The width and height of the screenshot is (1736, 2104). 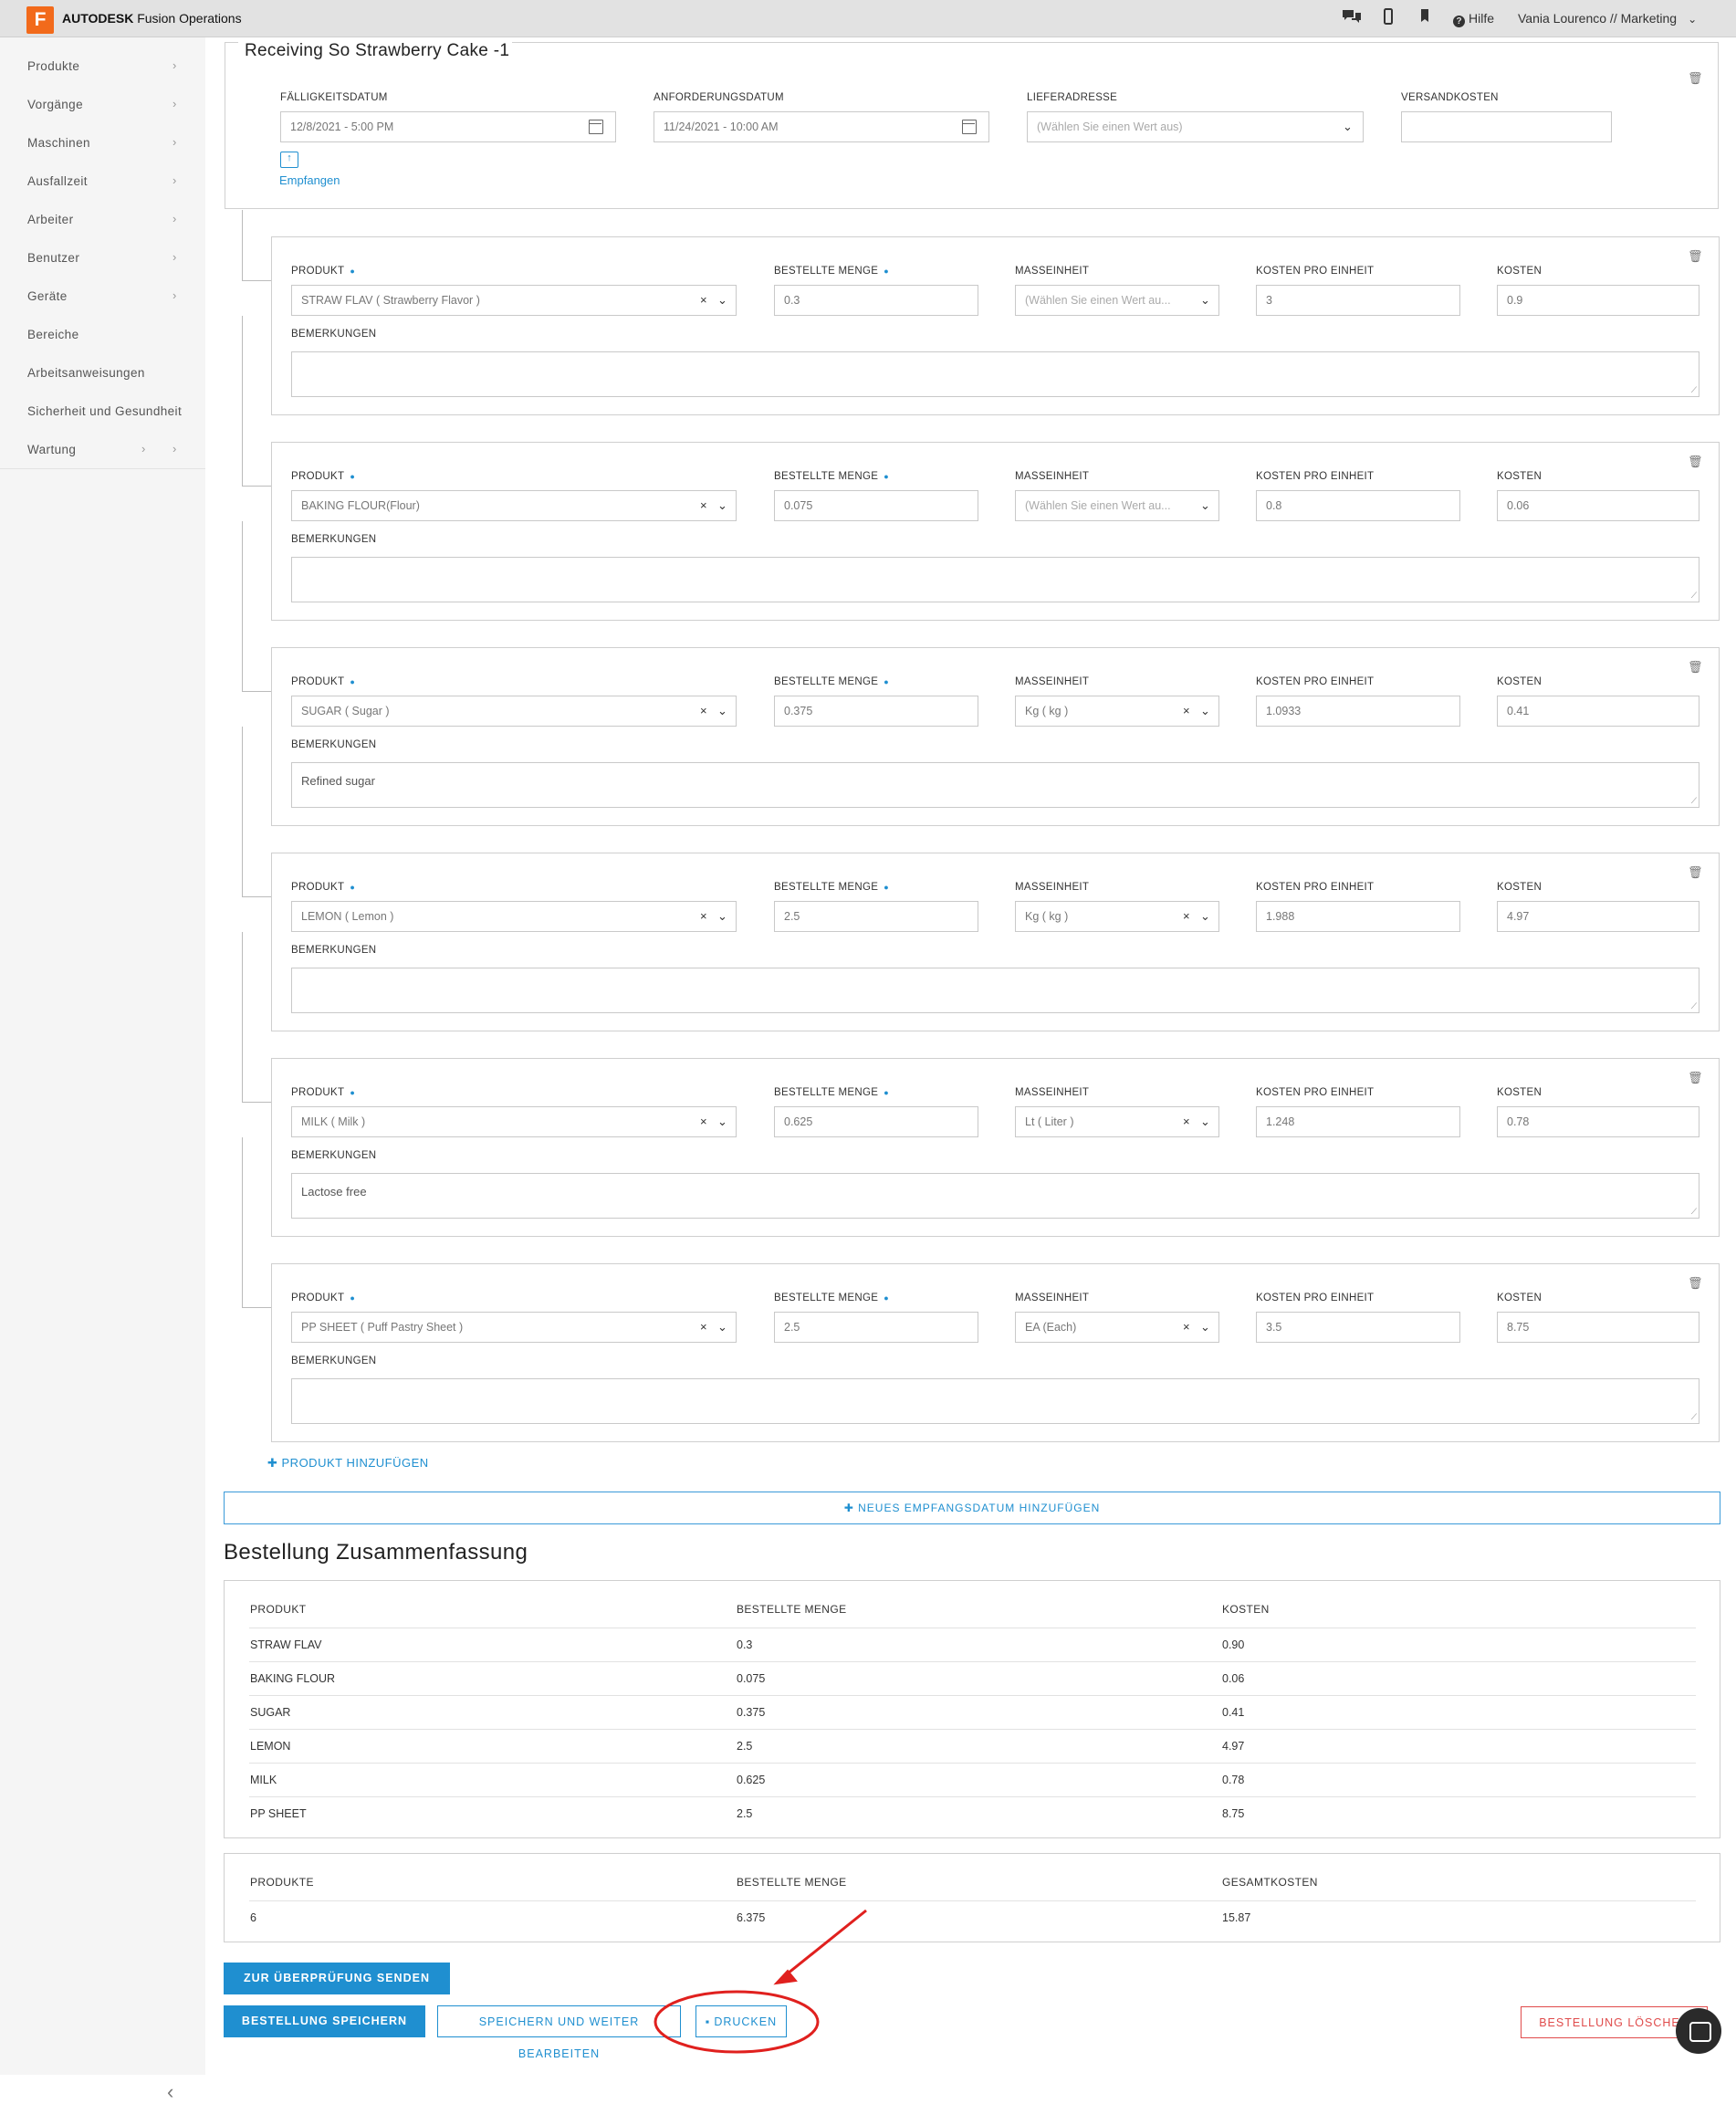 What do you see at coordinates (1358, 711) in the screenshot?
I see `unit-cost-input: 1.0933` at bounding box center [1358, 711].